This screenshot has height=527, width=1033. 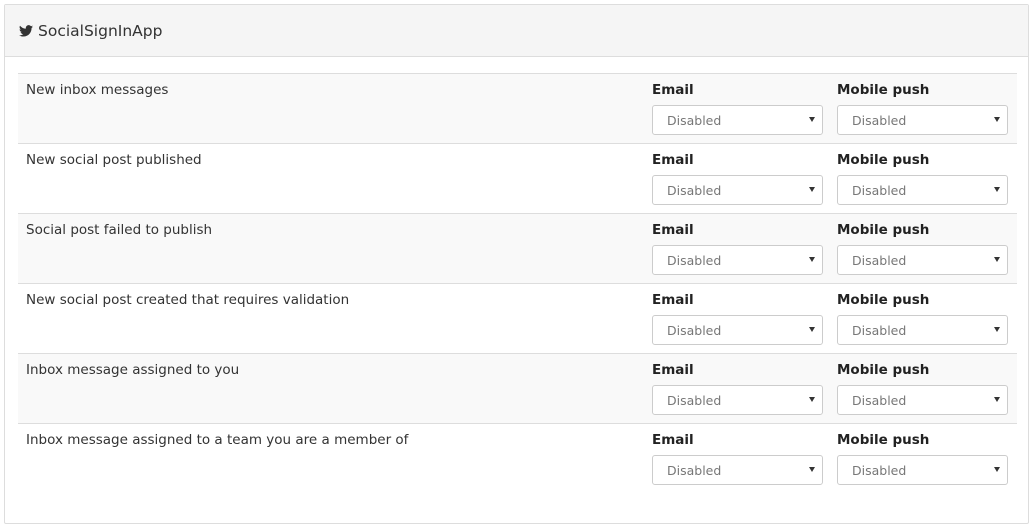 What do you see at coordinates (516, 31) in the screenshot?
I see `panel-heading: SocialSignInApp` at bounding box center [516, 31].